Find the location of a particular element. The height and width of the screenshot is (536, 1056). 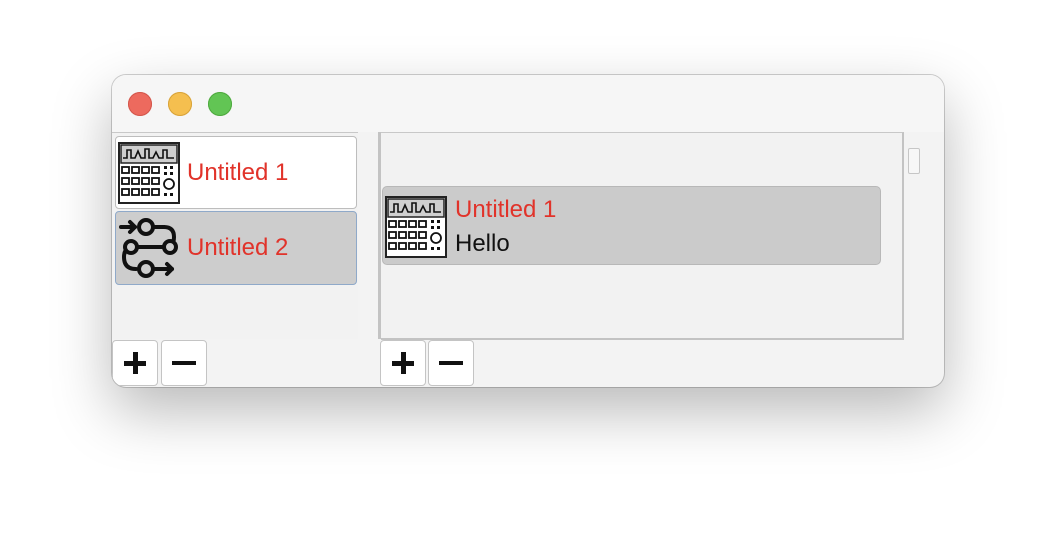

detail-card: Untitled 1 Hello is located at coordinates (631, 225).